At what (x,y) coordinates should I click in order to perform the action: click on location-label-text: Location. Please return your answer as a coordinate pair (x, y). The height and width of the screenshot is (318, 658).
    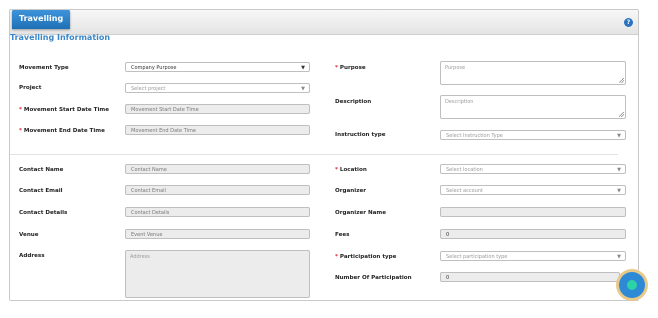
    Looking at the image, I should click on (353, 170).